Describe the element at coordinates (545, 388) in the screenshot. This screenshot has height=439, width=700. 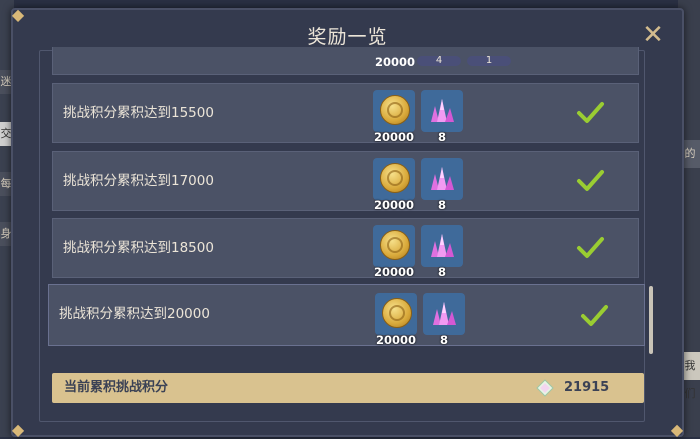
I see `gem-icon` at that location.